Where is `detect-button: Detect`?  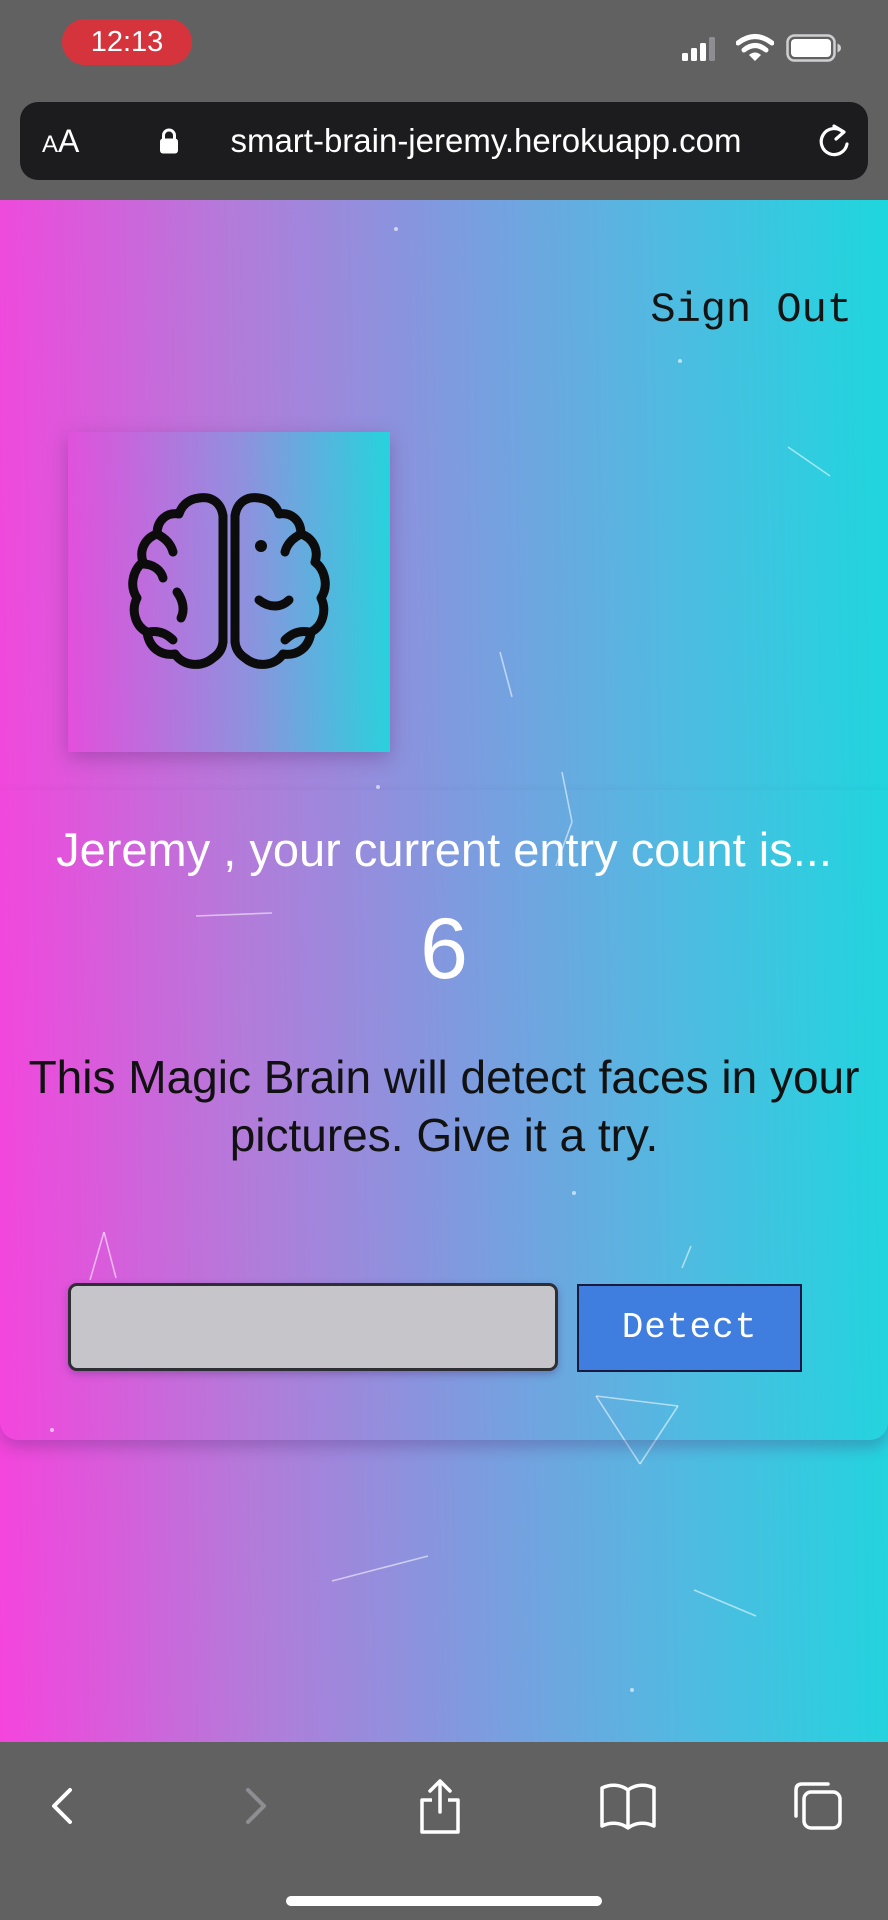
detect-button: Detect is located at coordinates (689, 1328).